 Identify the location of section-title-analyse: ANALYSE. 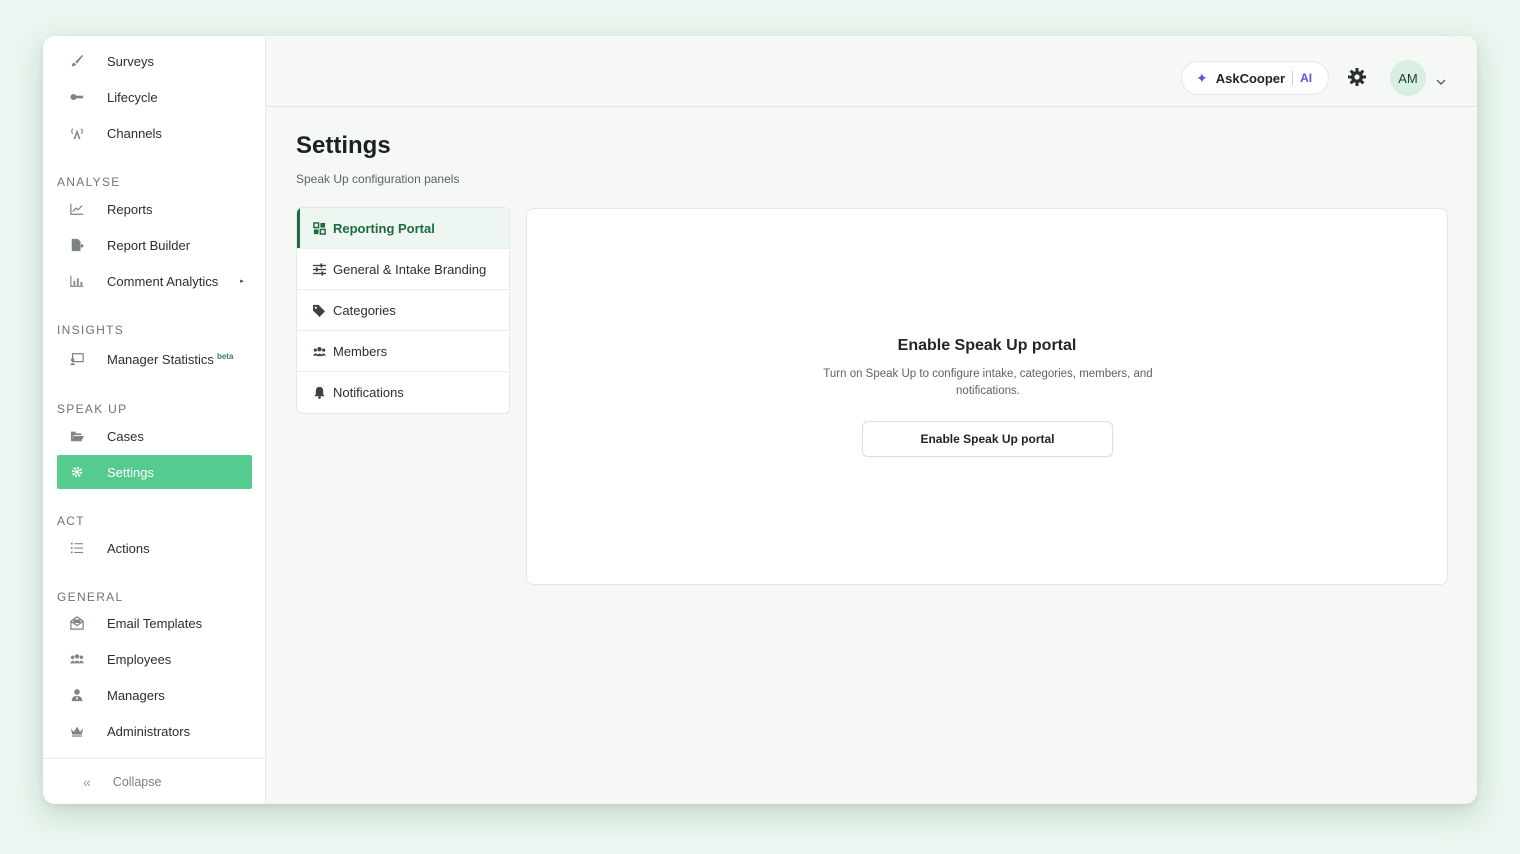
(89, 182).